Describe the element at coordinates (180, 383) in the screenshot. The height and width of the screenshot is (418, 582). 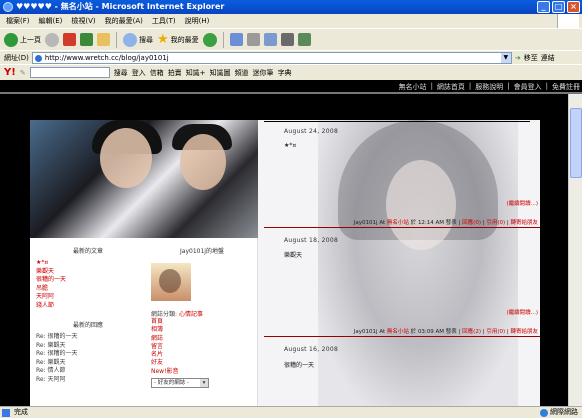
I see `friend-blog-select: - 好友的網誌 - ▾` at that location.